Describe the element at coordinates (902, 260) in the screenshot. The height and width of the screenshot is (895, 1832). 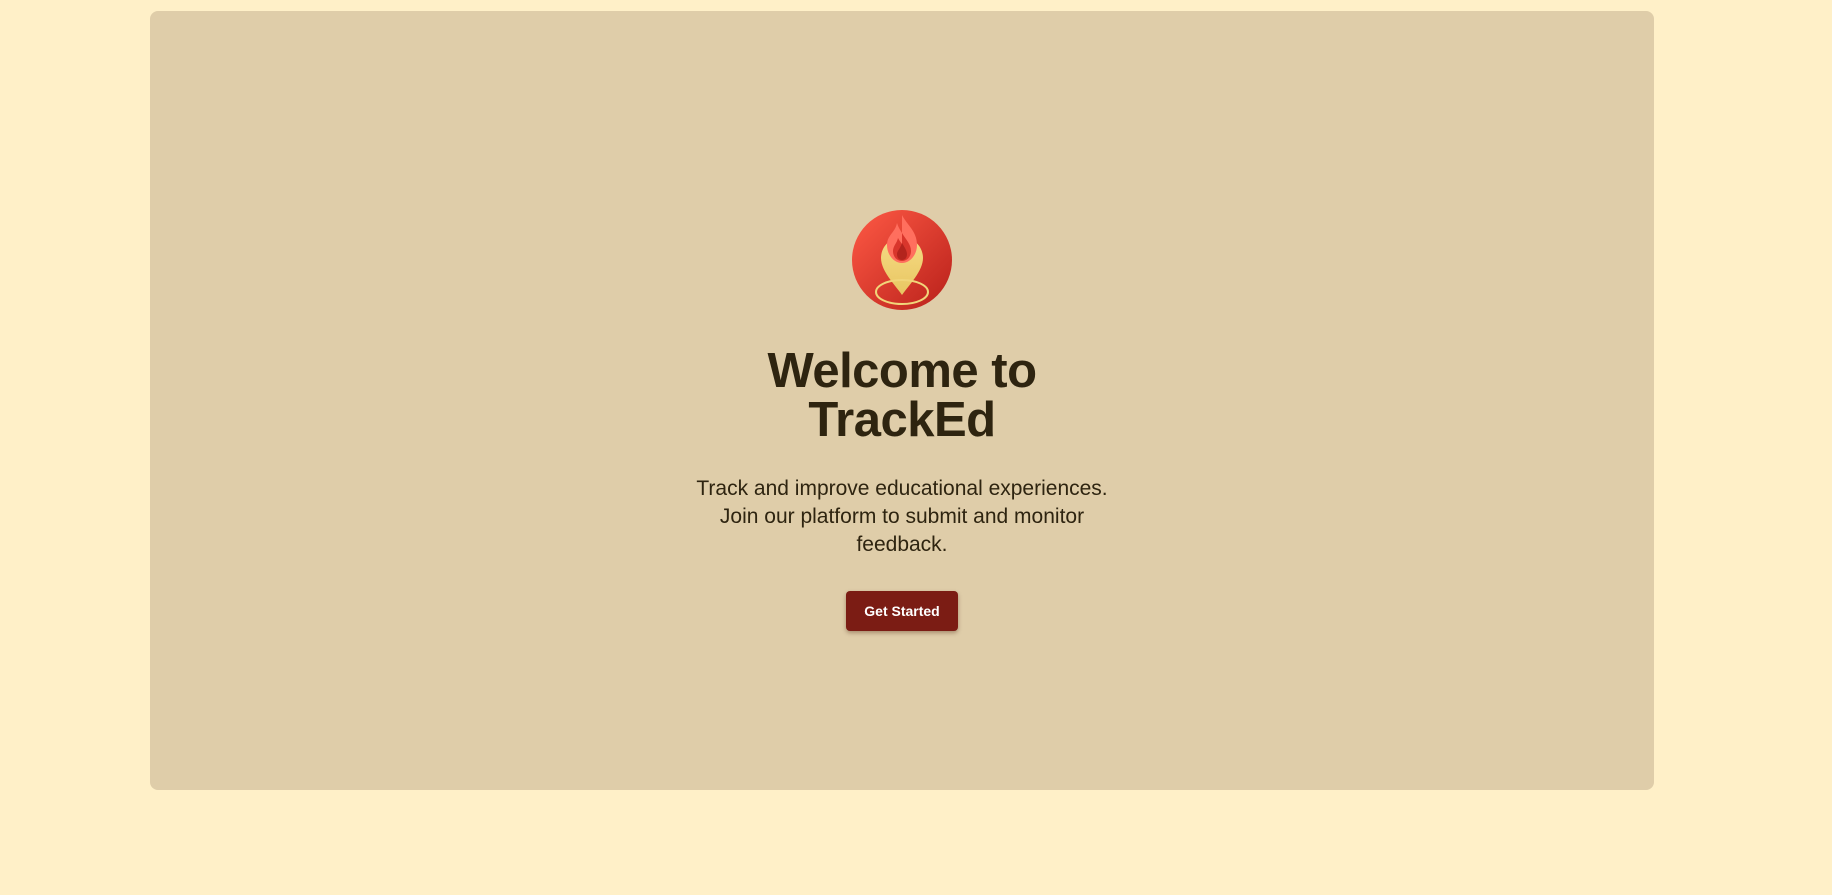
I see `flame-map-pin-icon` at that location.